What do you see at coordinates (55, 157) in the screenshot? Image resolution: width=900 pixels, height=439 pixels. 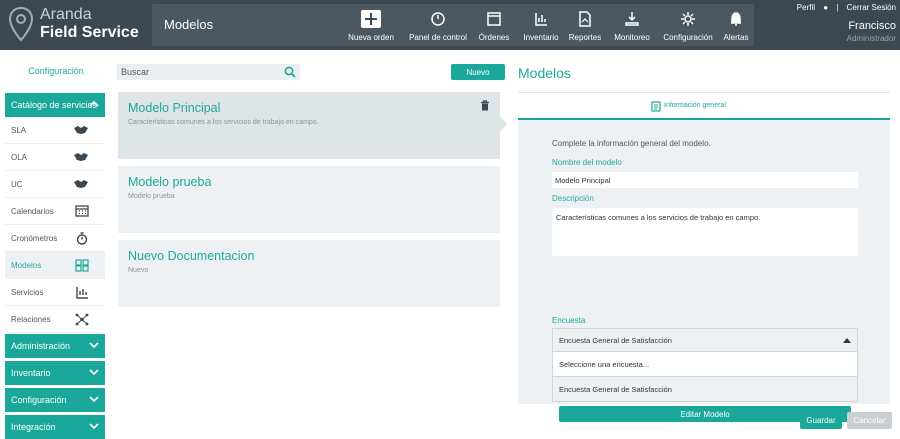 I see `sidebar-item-ola: OLA` at bounding box center [55, 157].